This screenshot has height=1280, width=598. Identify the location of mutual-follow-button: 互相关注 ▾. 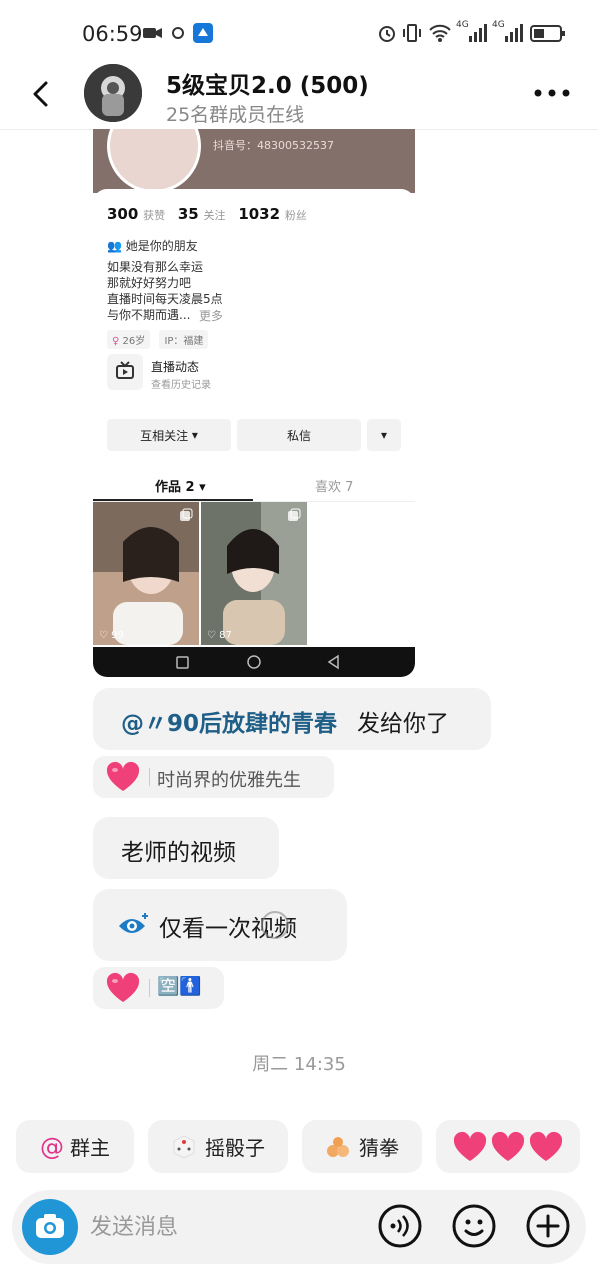
(169, 435).